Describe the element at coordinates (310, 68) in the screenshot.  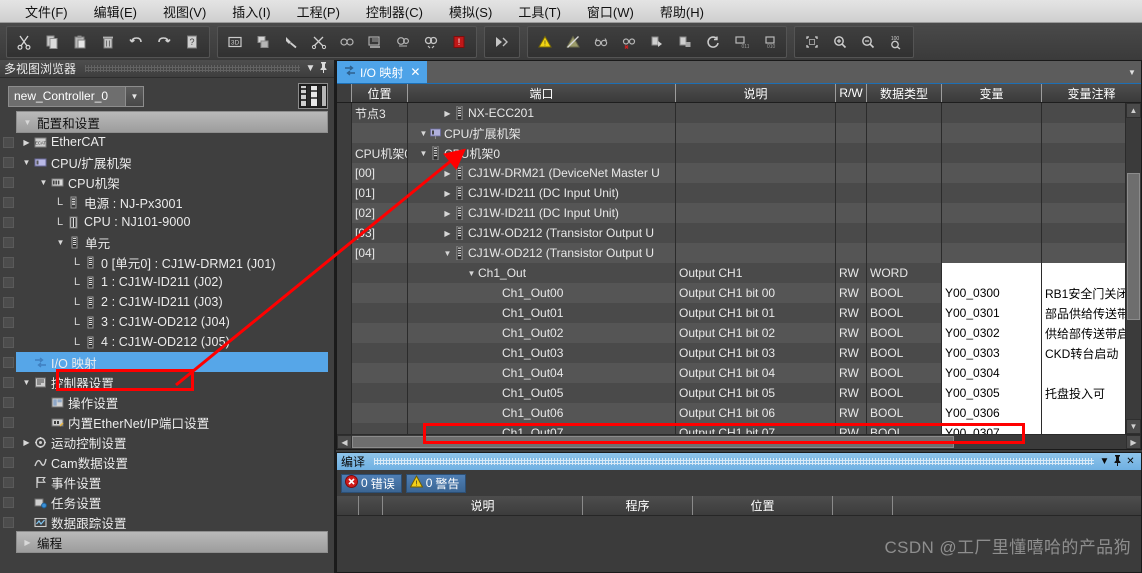
I see `panel-menu-chevron-down-icon: ▼` at that location.